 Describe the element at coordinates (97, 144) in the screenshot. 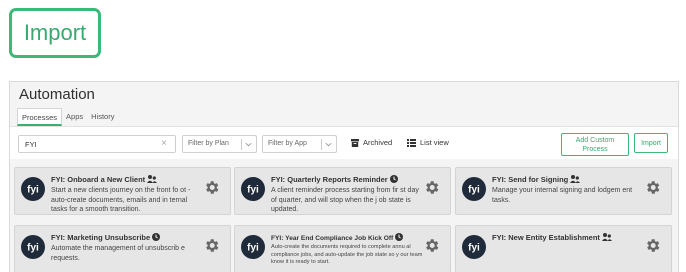

I see `search-input: FYI ×` at that location.